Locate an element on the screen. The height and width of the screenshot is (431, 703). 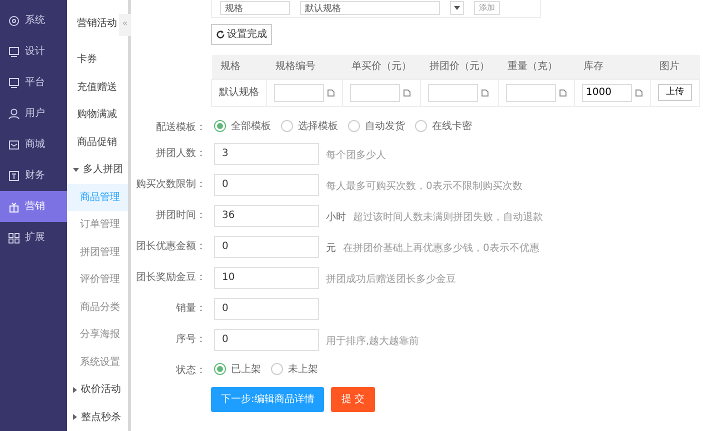
radio-option: 自动发货 is located at coordinates (376, 126).